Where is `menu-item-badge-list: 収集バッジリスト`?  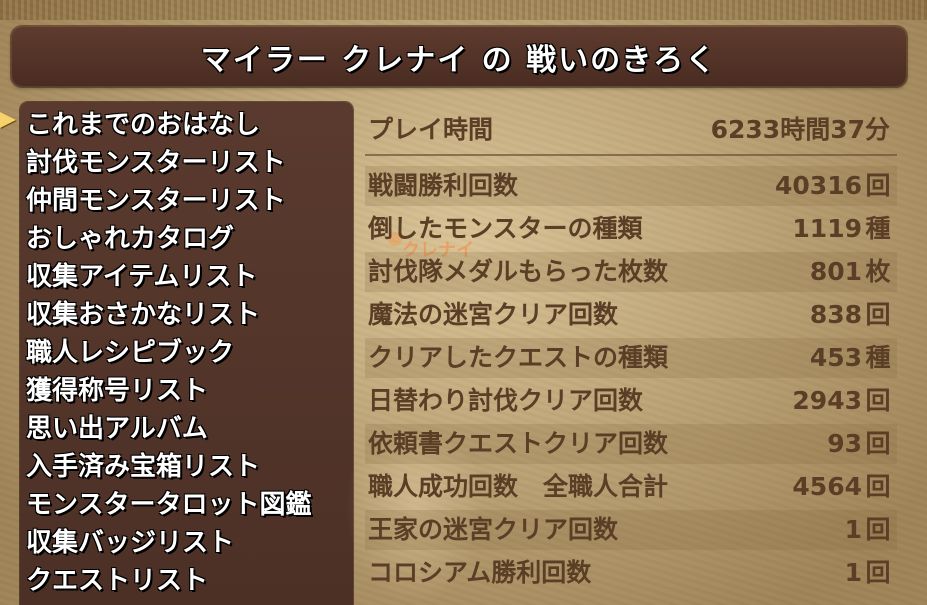 menu-item-badge-list: 収集バッジリスト is located at coordinates (130, 543).